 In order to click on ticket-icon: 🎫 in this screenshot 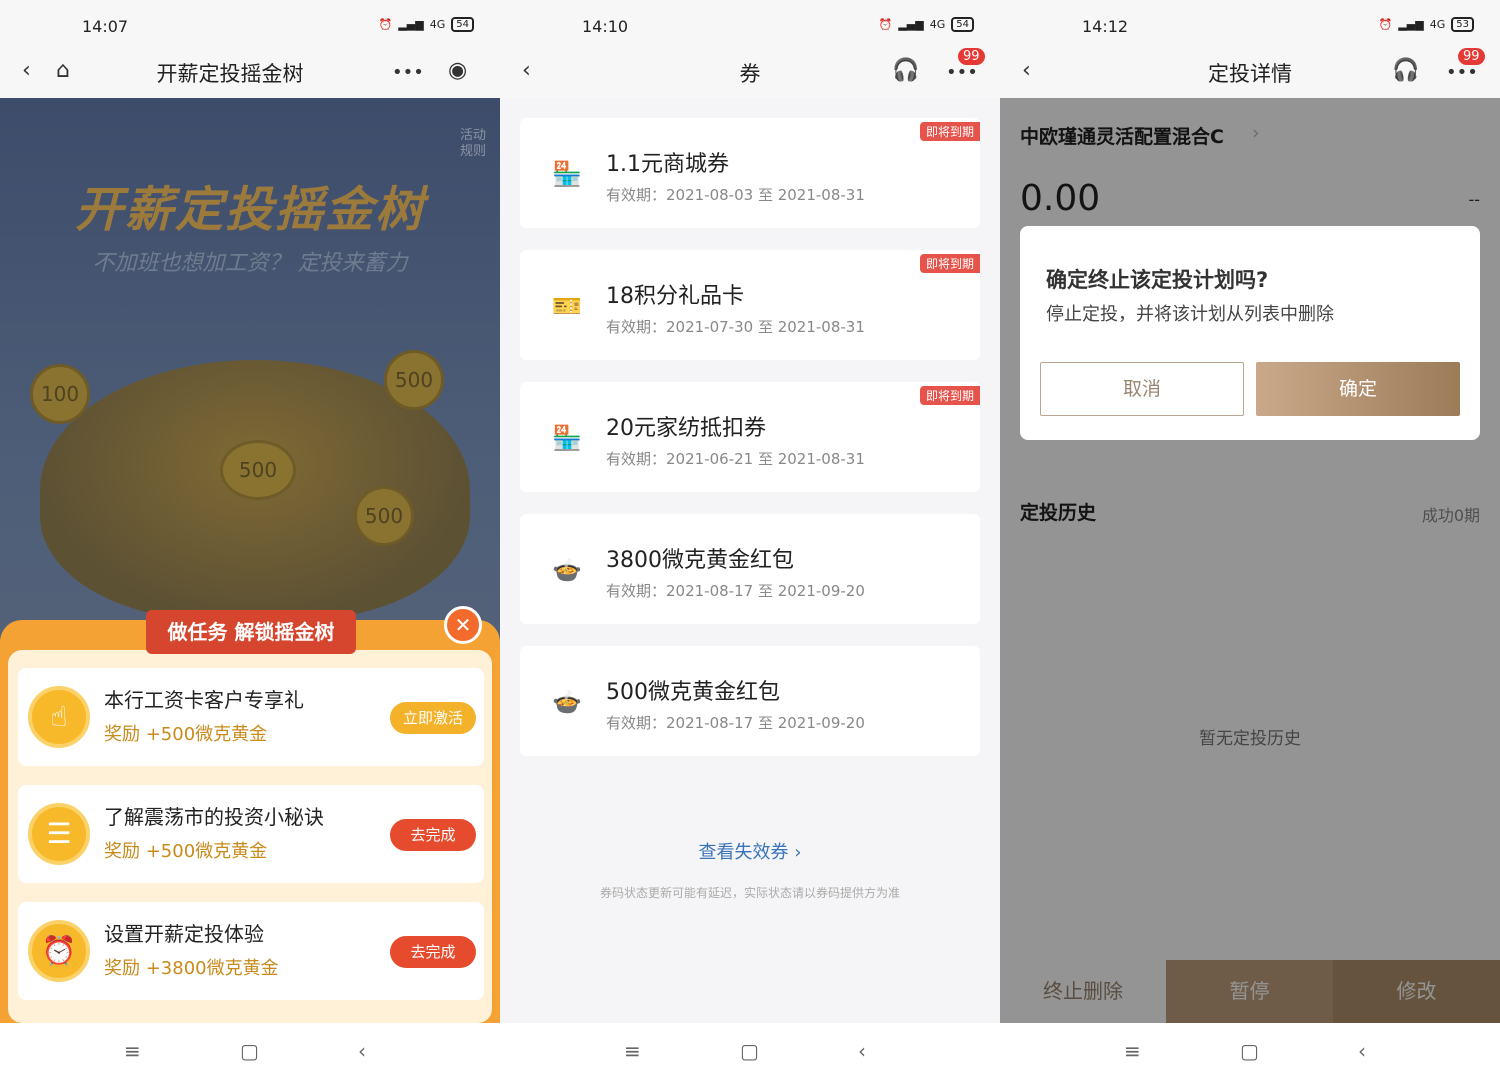, I will do `click(567, 306)`.